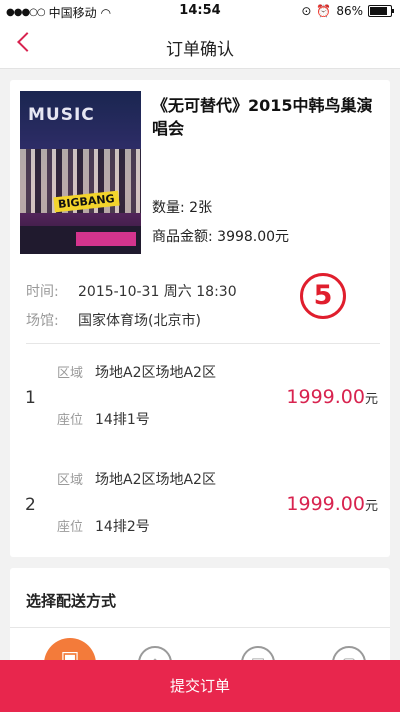  Describe the element at coordinates (42, 321) in the screenshot. I see `venue-label: 场馆:` at that location.